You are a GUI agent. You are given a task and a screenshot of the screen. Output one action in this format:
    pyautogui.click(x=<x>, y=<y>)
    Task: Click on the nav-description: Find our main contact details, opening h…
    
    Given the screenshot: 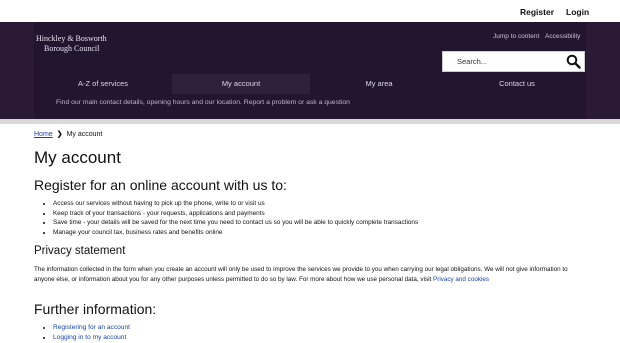 What is the action you would take?
    pyautogui.click(x=203, y=102)
    